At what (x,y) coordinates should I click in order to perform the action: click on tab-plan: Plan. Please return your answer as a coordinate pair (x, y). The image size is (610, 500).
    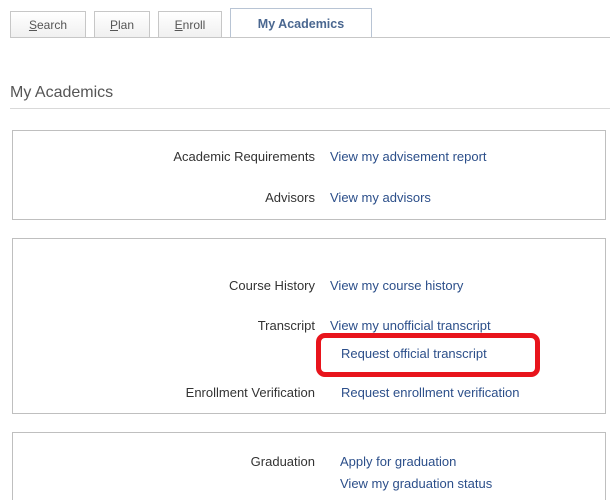
    Looking at the image, I should click on (122, 24).